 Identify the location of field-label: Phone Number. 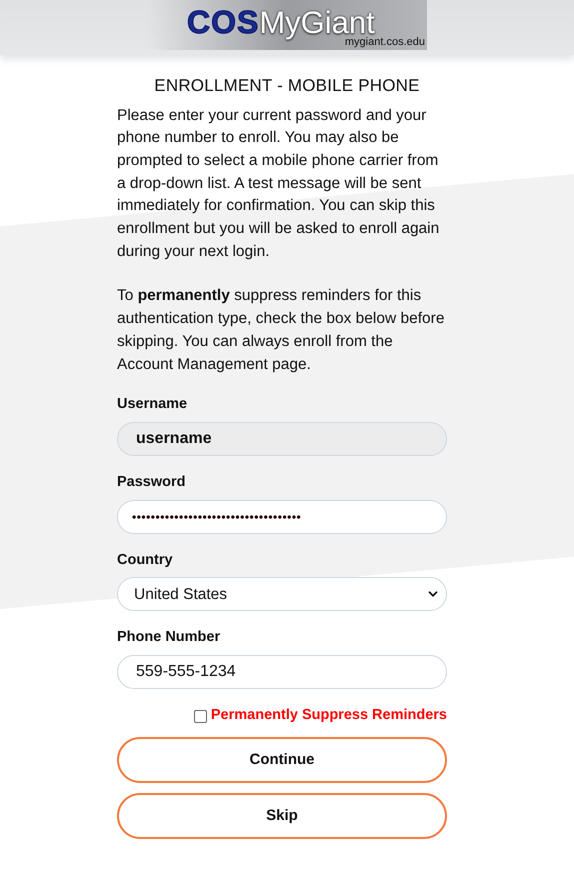
(169, 638).